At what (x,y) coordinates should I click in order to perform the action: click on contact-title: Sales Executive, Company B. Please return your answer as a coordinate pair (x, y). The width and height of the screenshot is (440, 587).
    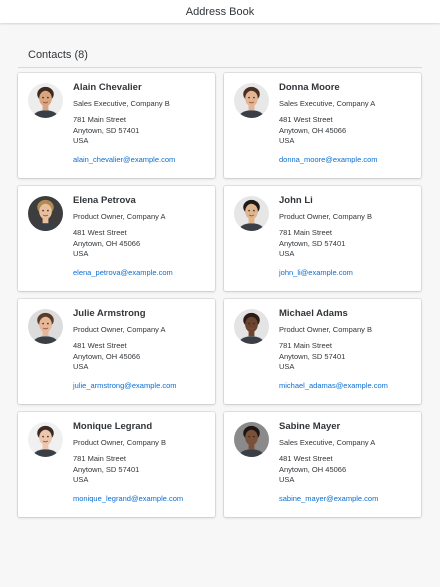
    Looking at the image, I should click on (121, 103).